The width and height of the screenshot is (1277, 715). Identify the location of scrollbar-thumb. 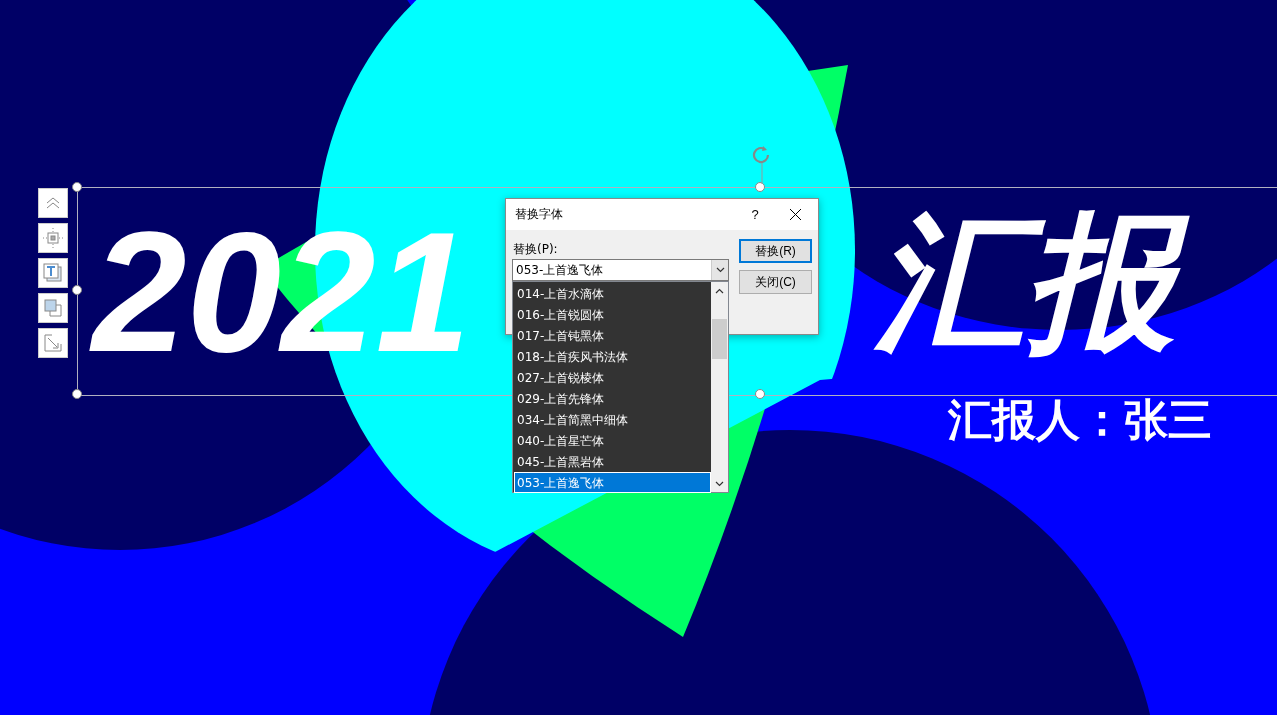
(719, 339).